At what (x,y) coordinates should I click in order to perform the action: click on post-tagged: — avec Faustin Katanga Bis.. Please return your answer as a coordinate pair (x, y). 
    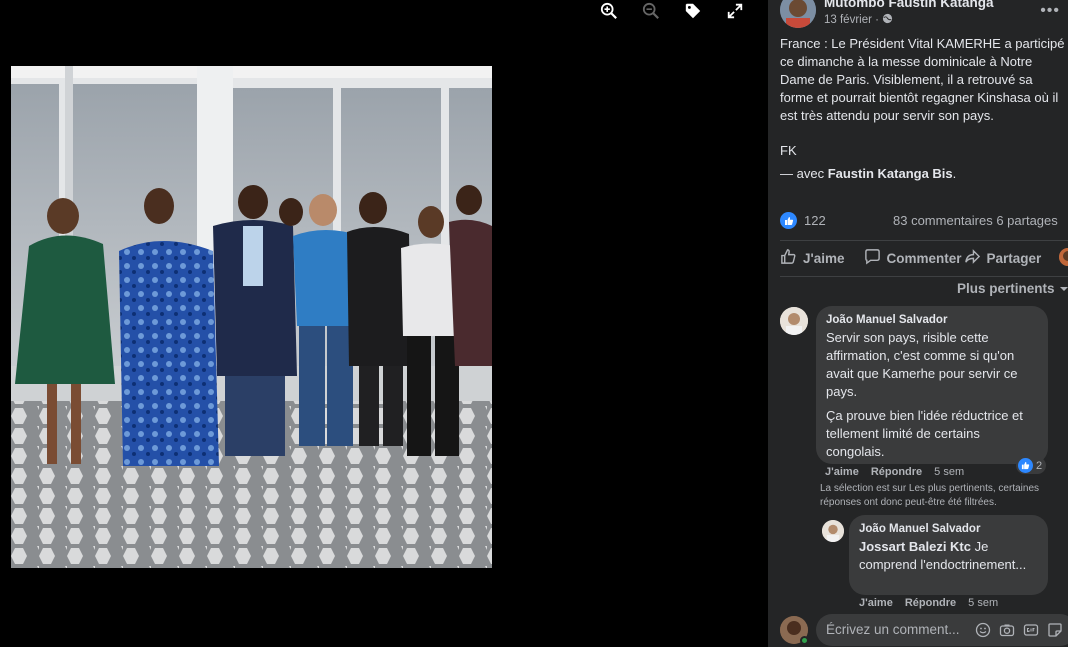
    Looking at the image, I should click on (868, 173).